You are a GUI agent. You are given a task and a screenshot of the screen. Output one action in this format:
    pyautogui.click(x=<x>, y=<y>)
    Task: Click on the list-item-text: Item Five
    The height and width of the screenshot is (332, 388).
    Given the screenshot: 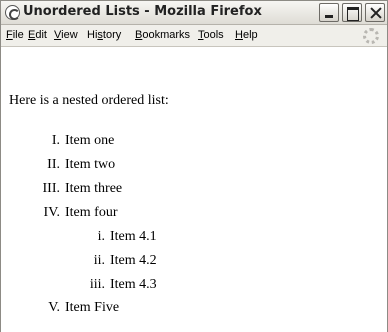 What is the action you would take?
    pyautogui.click(x=92, y=307)
    